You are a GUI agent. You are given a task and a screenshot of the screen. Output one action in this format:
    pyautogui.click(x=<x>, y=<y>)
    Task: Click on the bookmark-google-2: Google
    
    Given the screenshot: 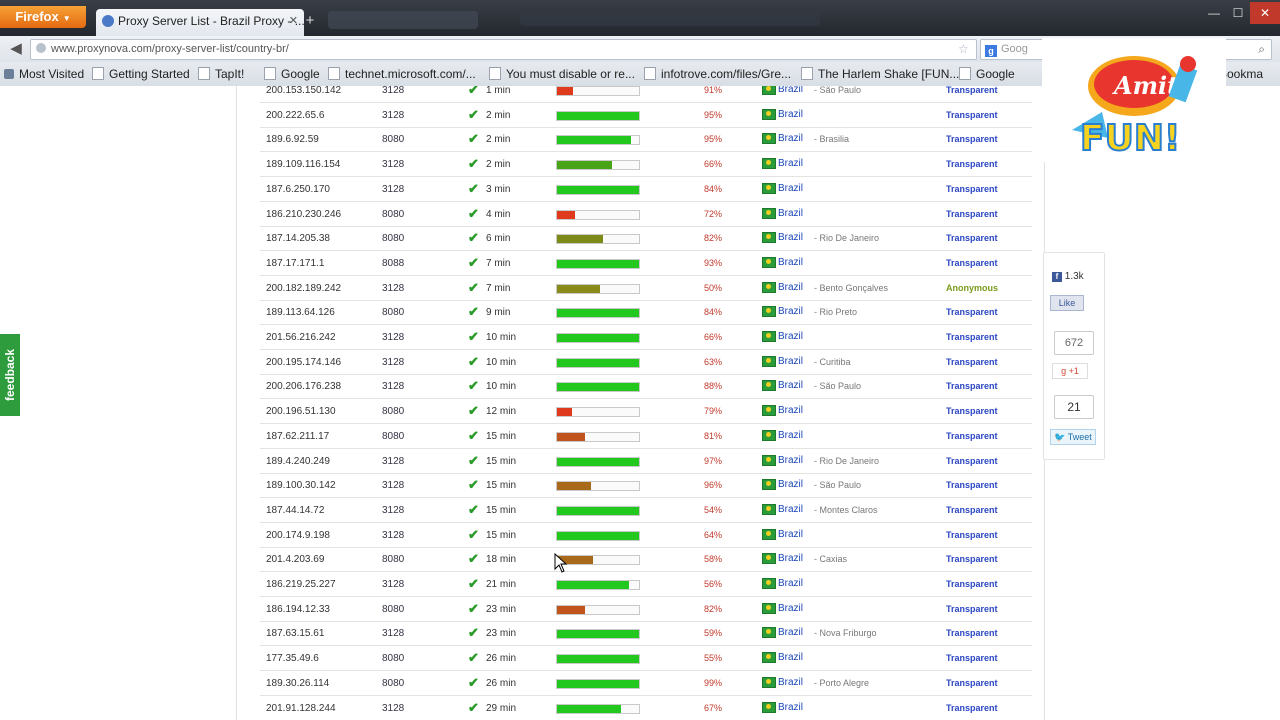 What is the action you would take?
    pyautogui.click(x=987, y=74)
    